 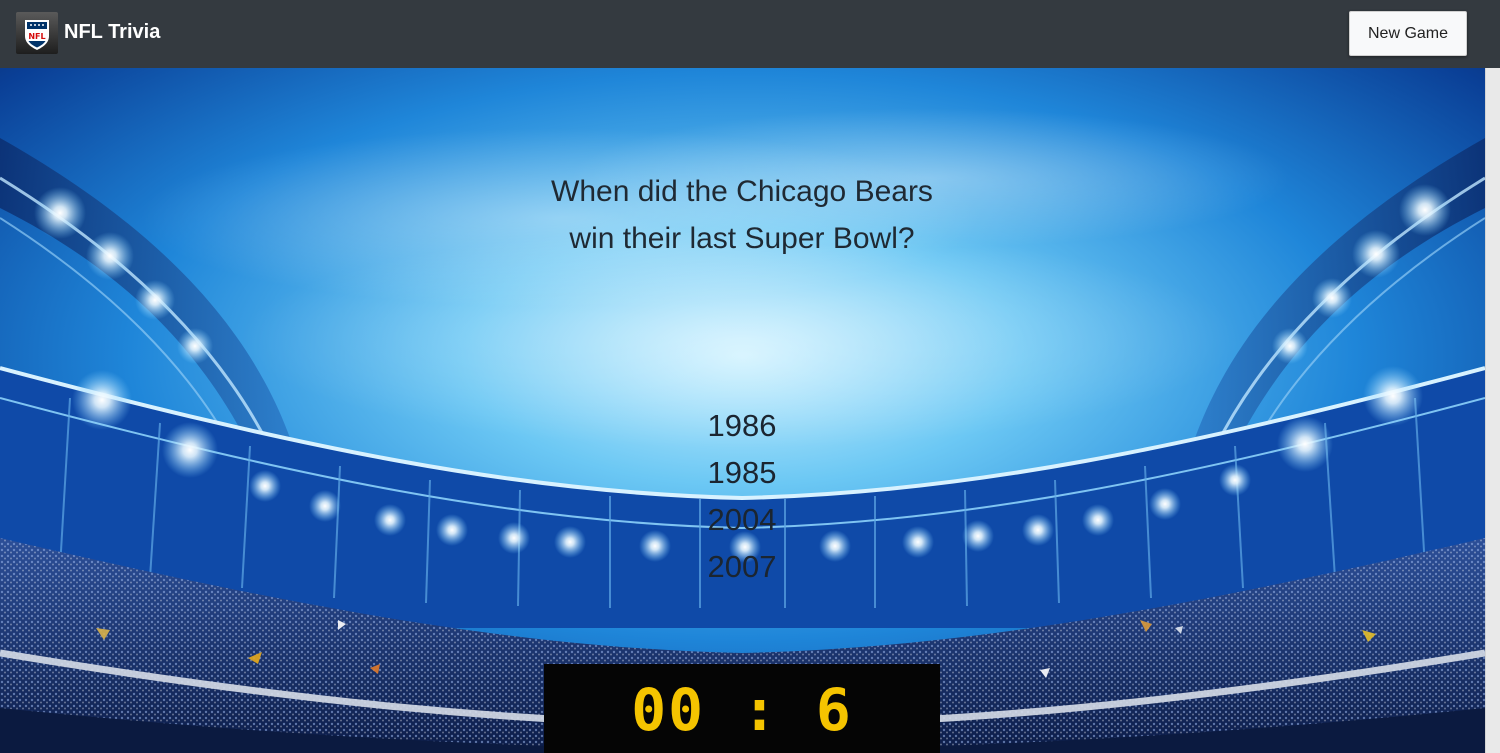 What do you see at coordinates (750, 34) in the screenshot?
I see `navbar: NFL NFL Trivia New Game` at bounding box center [750, 34].